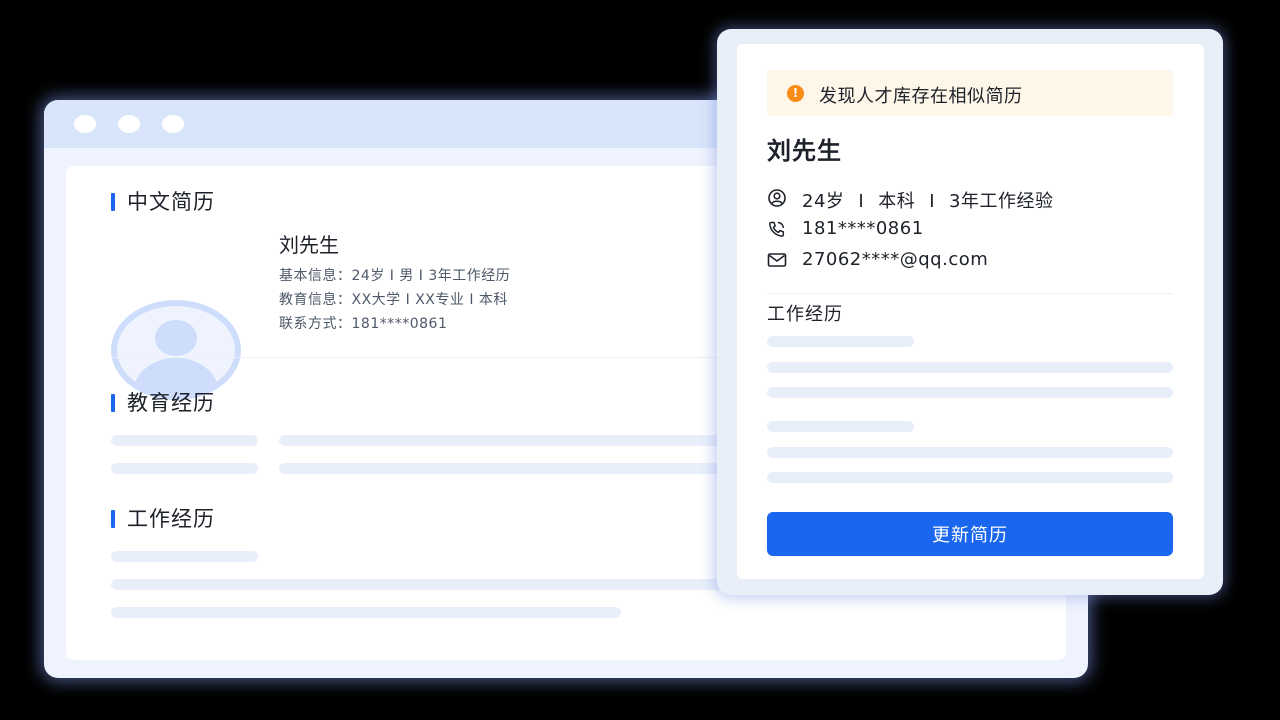  I want to click on avatar-head, so click(176, 338).